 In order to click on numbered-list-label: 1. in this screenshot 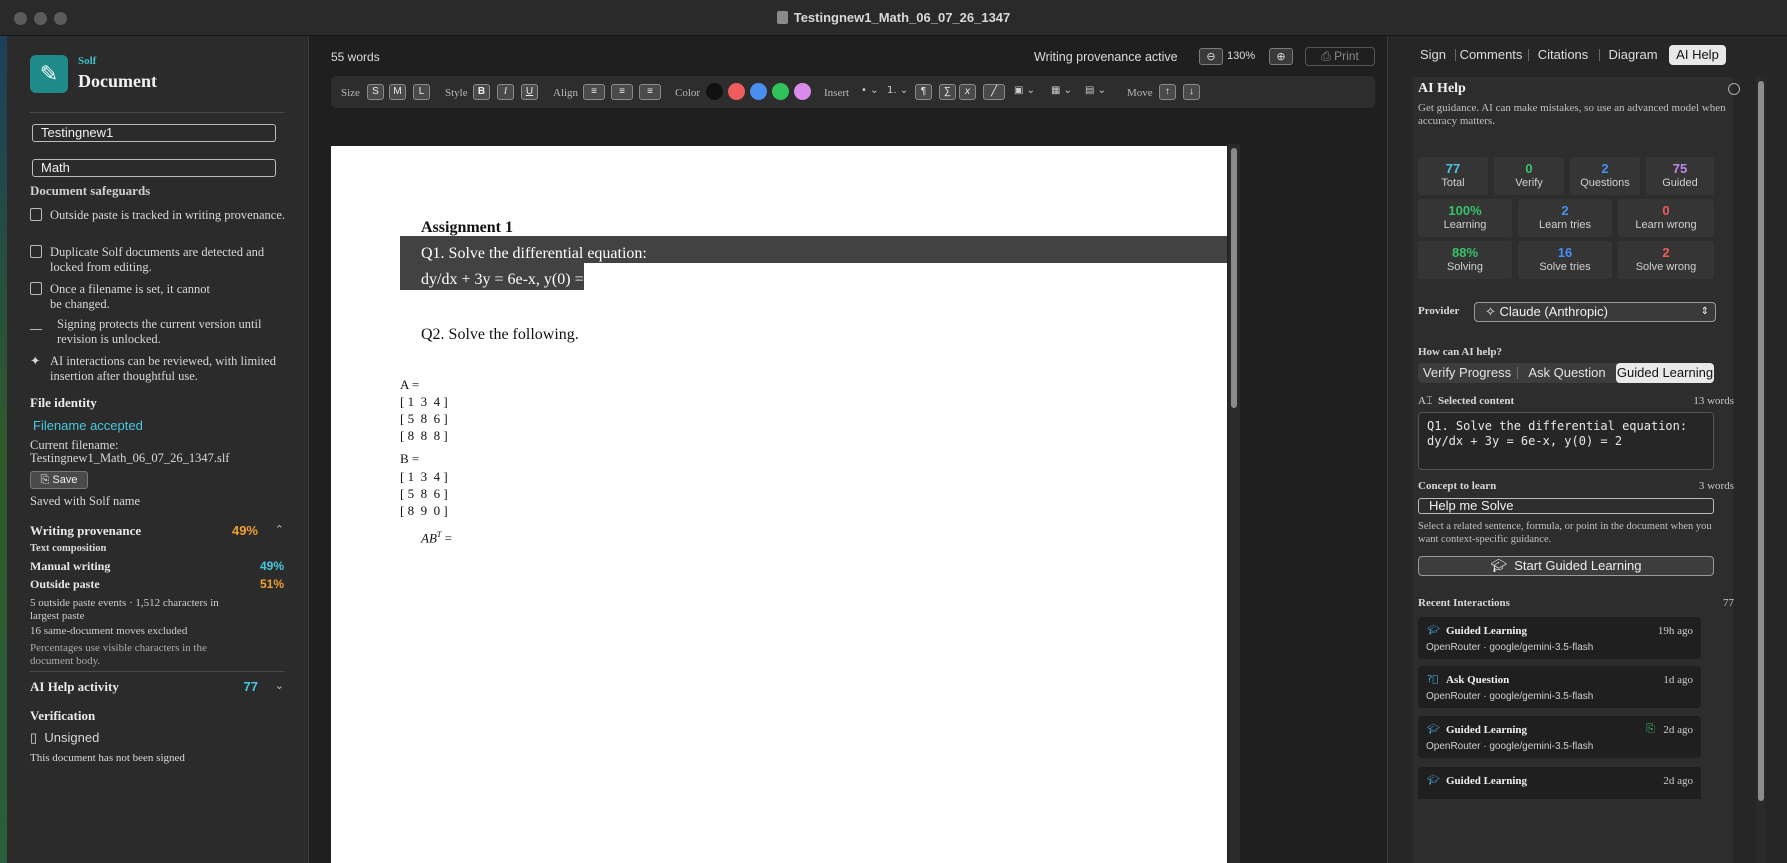, I will do `click(892, 90)`.